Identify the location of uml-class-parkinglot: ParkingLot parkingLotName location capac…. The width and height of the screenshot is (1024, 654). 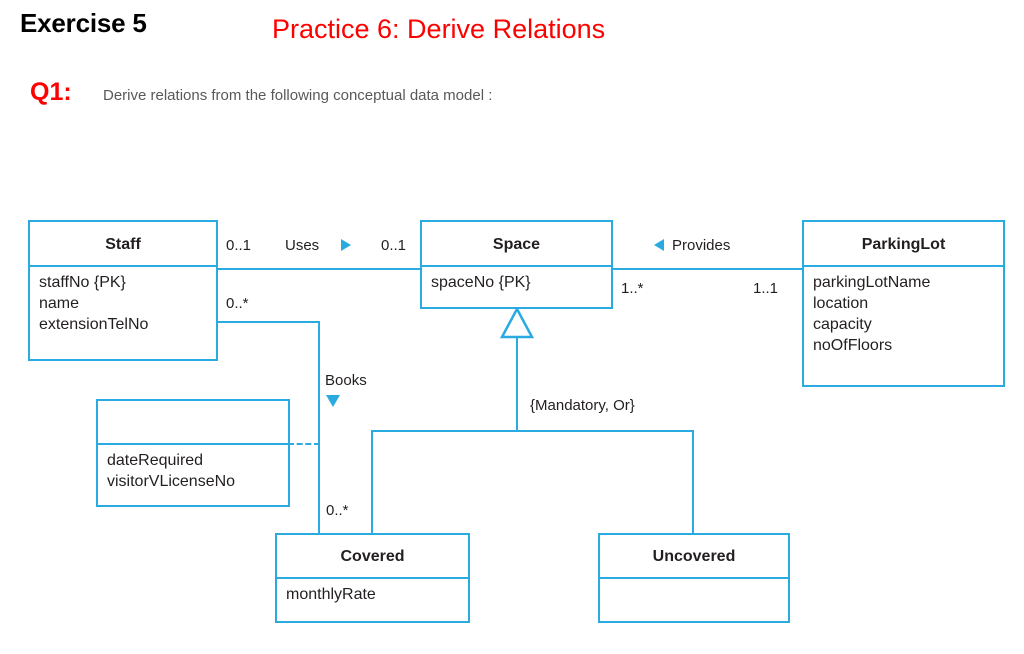
(903, 303).